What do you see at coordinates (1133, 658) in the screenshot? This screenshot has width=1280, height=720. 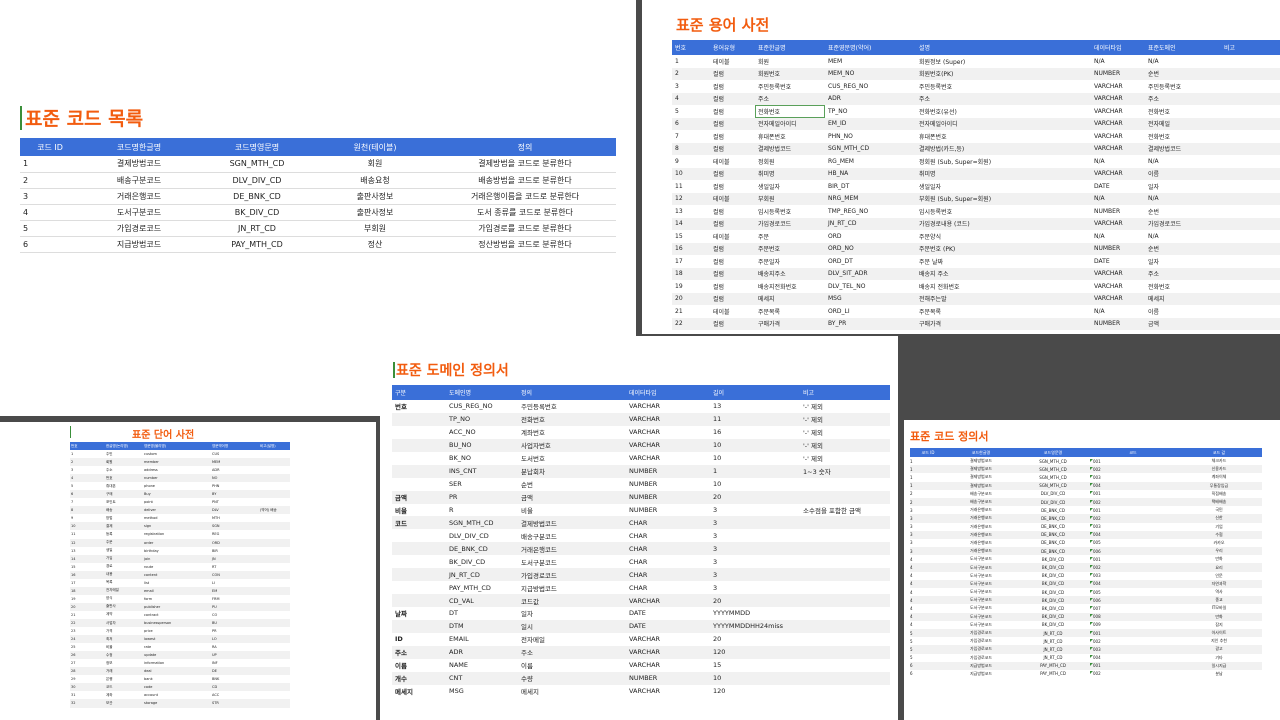 I see `table-cell: 004` at bounding box center [1133, 658].